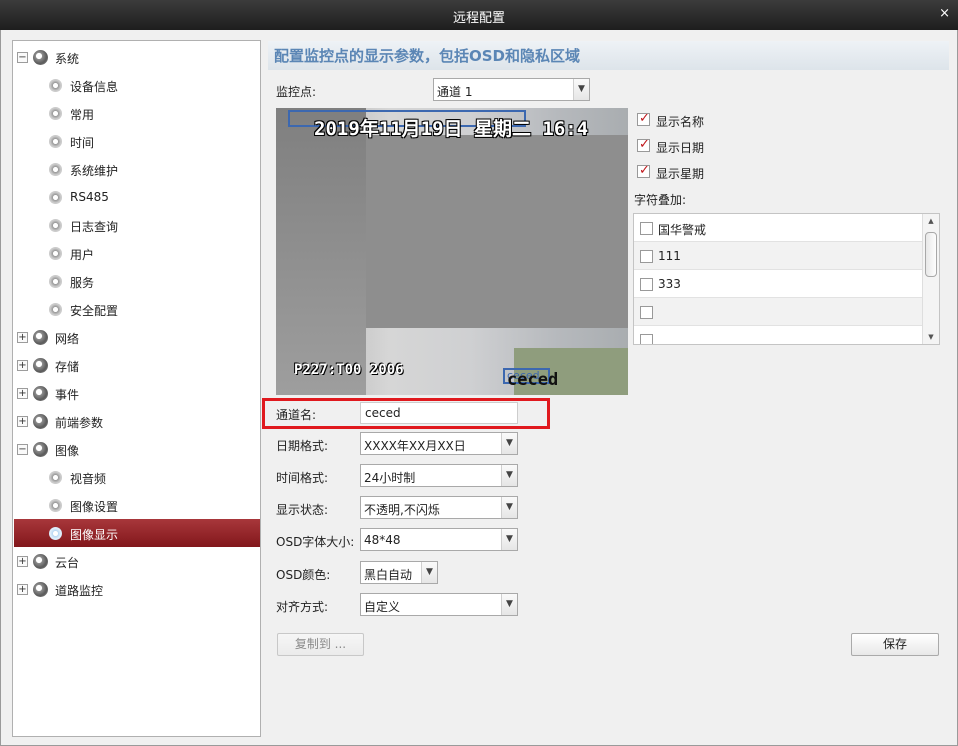  Describe the element at coordinates (399, 572) in the screenshot. I see `osd-color-select: 黑白自动 ▼` at that location.